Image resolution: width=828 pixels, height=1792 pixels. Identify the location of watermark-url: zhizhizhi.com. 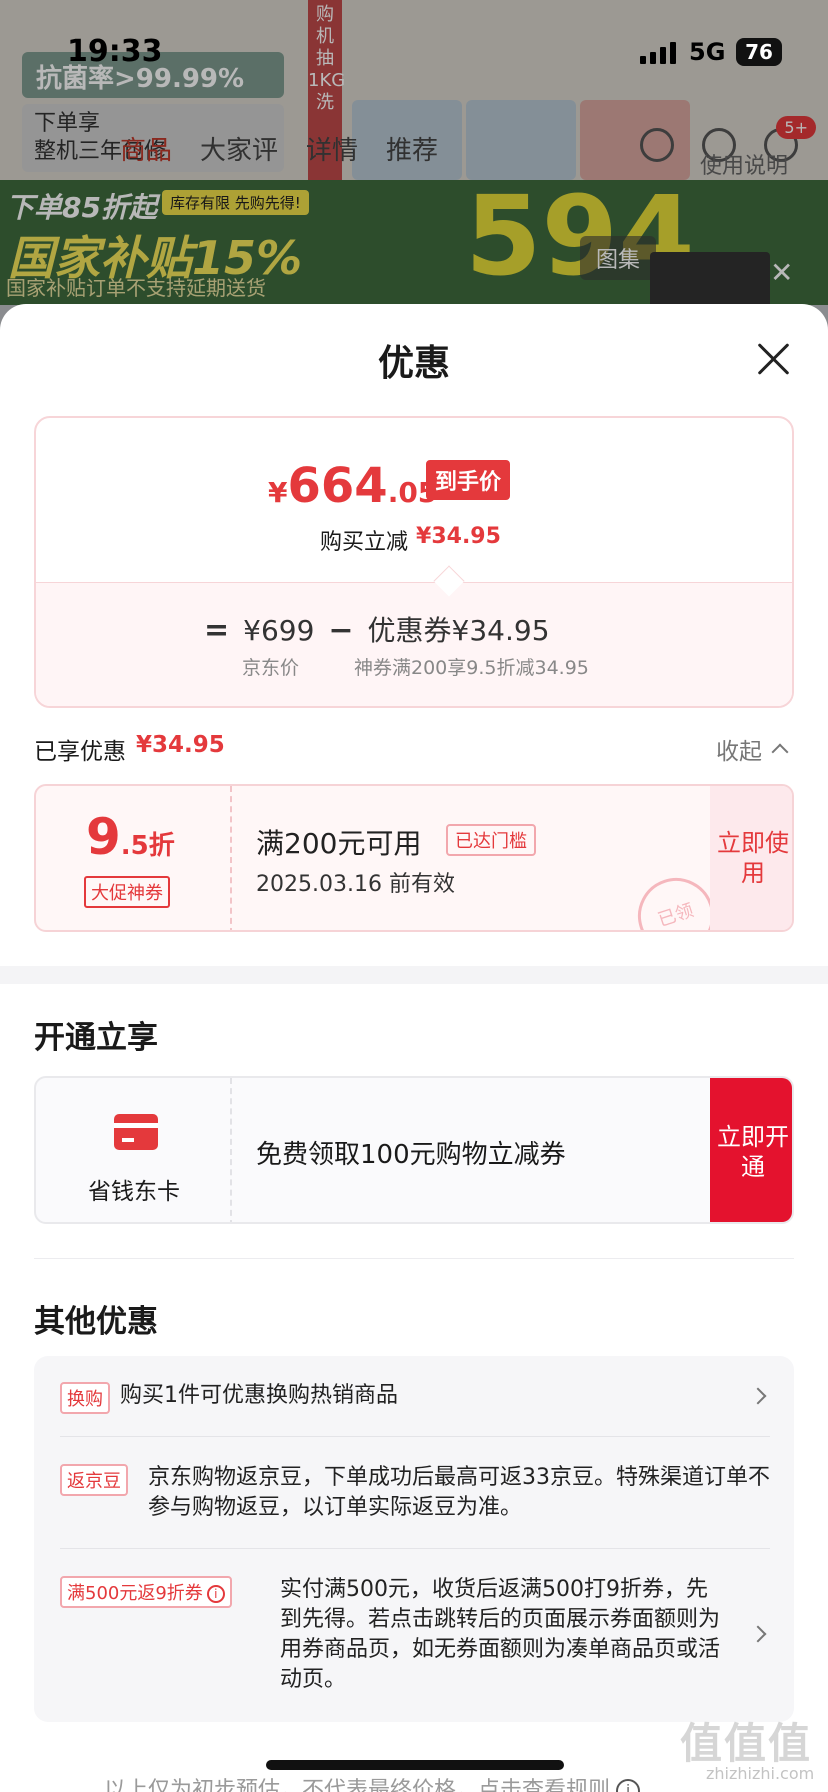
(760, 1773).